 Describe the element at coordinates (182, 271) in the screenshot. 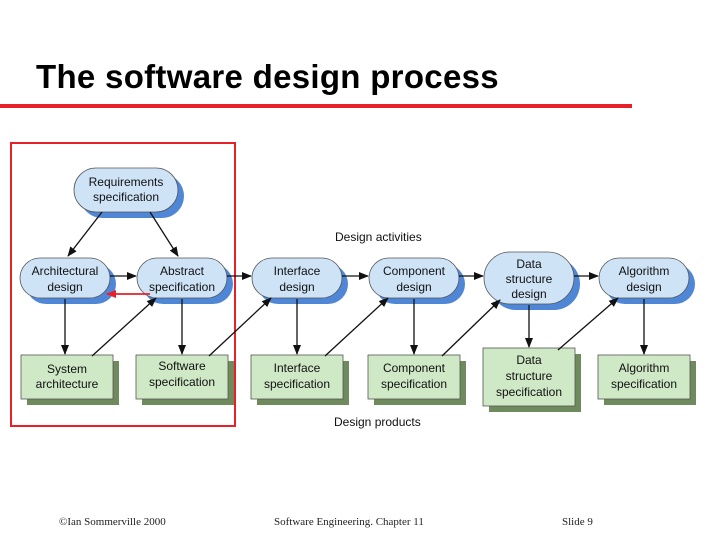

I see `abstract-specification-line1: Abstract` at that location.